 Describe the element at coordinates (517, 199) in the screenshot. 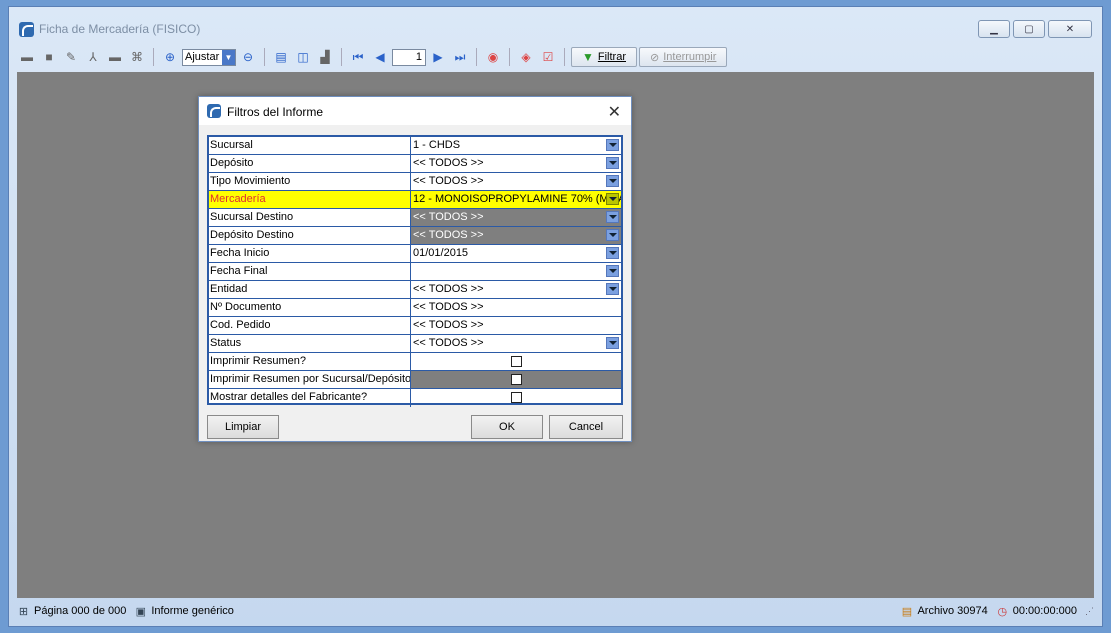

I see `filter-value-text: 12 - MONOISOPROPYLAMINE 70% (MIPA)` at that location.